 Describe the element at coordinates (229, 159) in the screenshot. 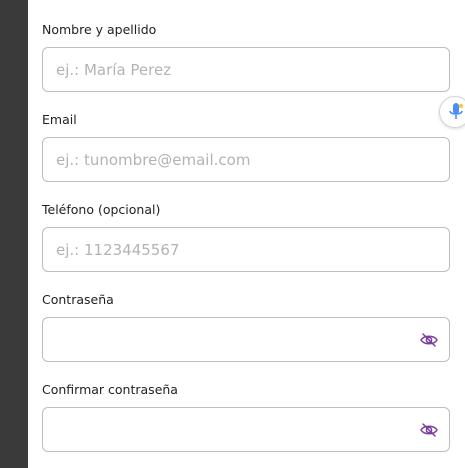

I see `email-input` at that location.